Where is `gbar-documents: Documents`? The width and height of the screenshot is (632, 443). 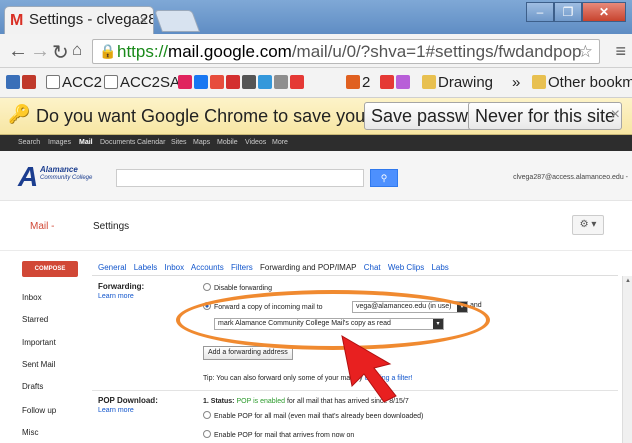 gbar-documents: Documents is located at coordinates (117, 142).